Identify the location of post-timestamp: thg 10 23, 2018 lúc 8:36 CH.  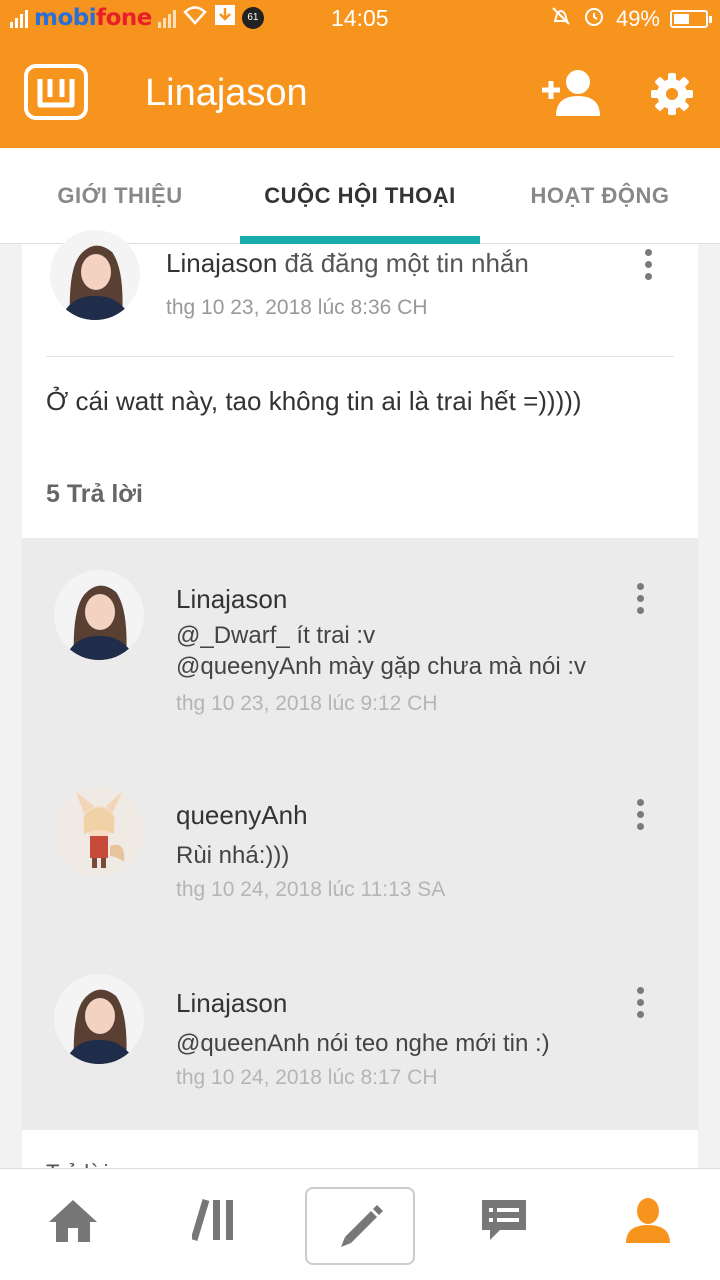
(297, 307).